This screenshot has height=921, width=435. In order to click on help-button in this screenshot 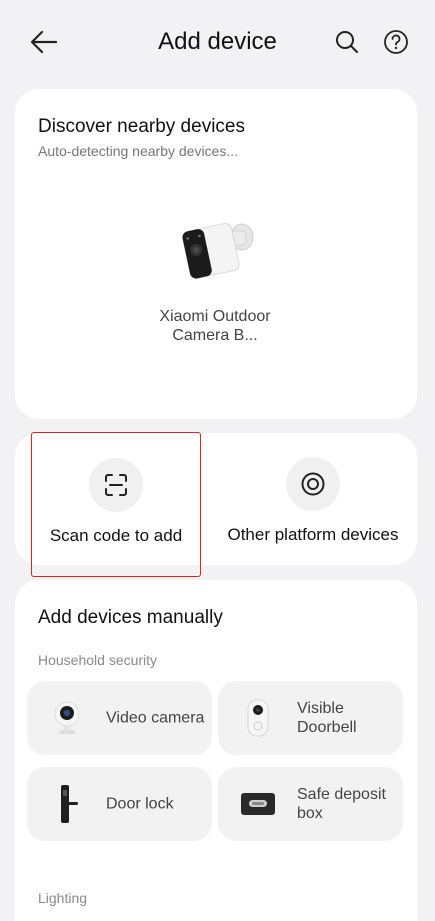, I will do `click(396, 42)`.